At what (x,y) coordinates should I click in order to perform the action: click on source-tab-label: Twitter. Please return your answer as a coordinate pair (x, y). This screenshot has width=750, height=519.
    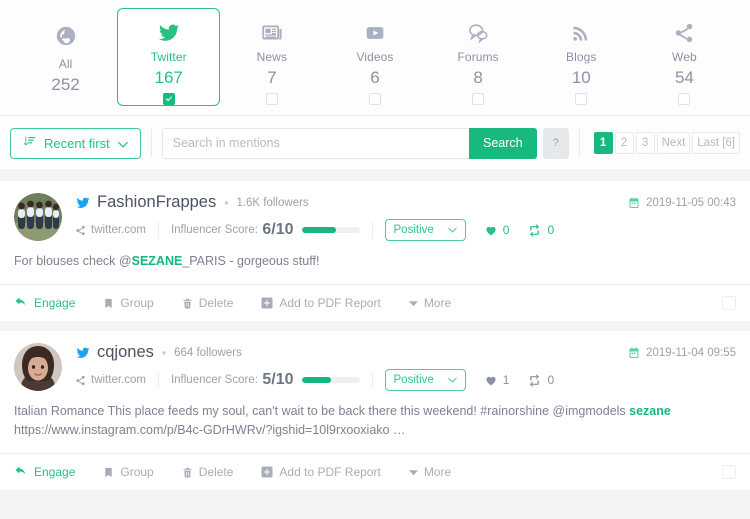
    Looking at the image, I should click on (168, 57).